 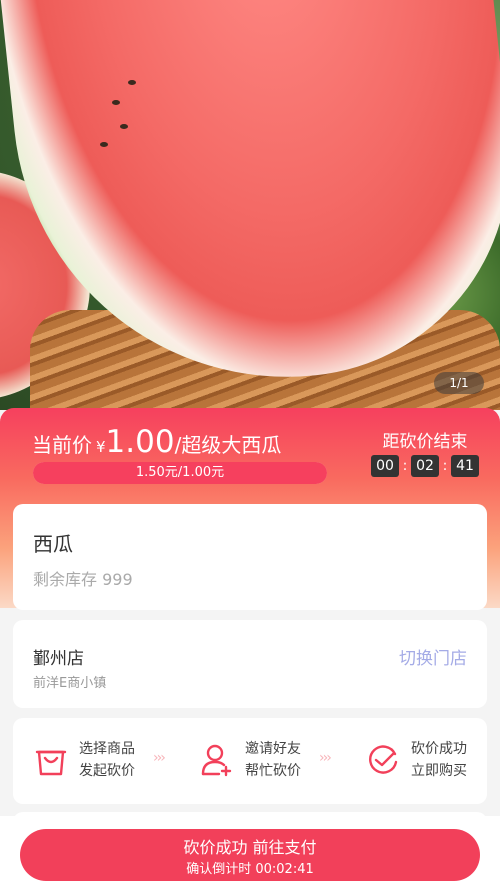 I want to click on timer-minutes: 02, so click(x=425, y=466).